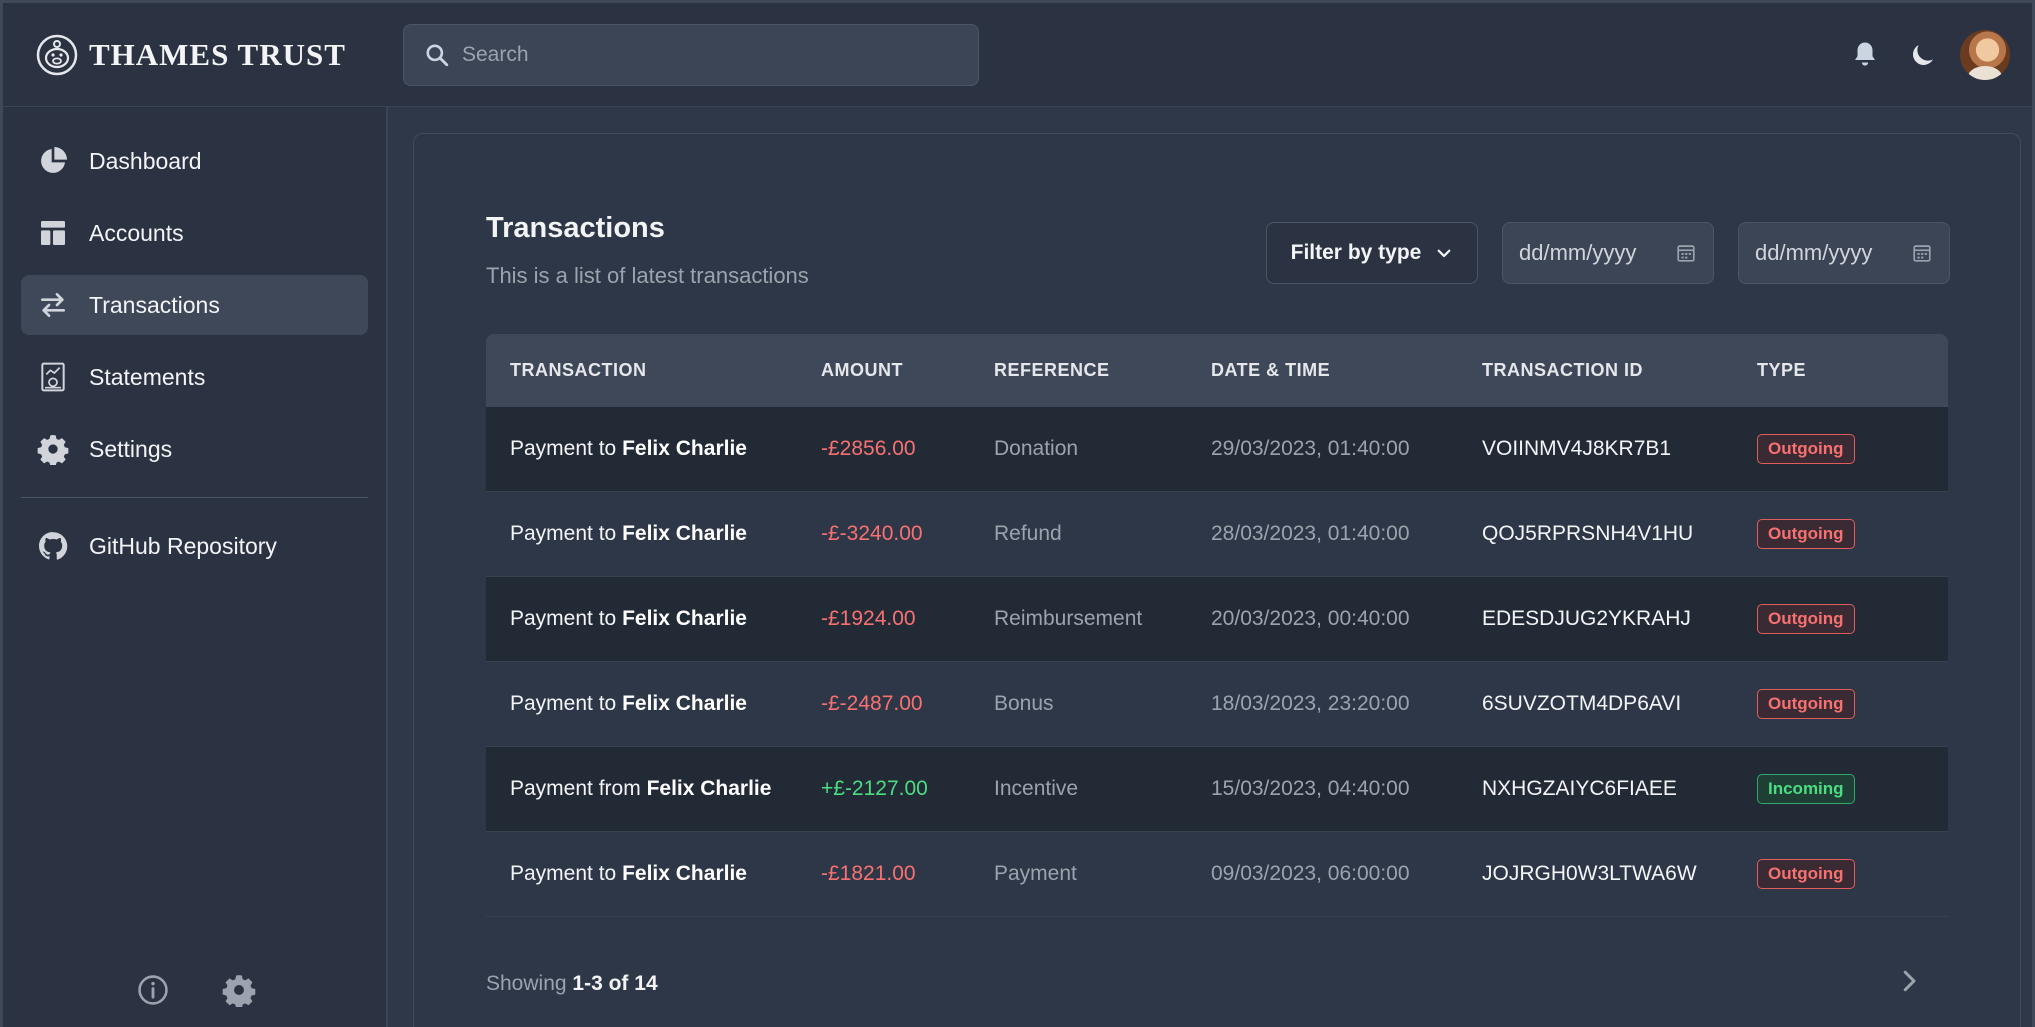 Image resolution: width=2035 pixels, height=1027 pixels. Describe the element at coordinates (868, 873) in the screenshot. I see `amount-cell: -£1821.00` at that location.